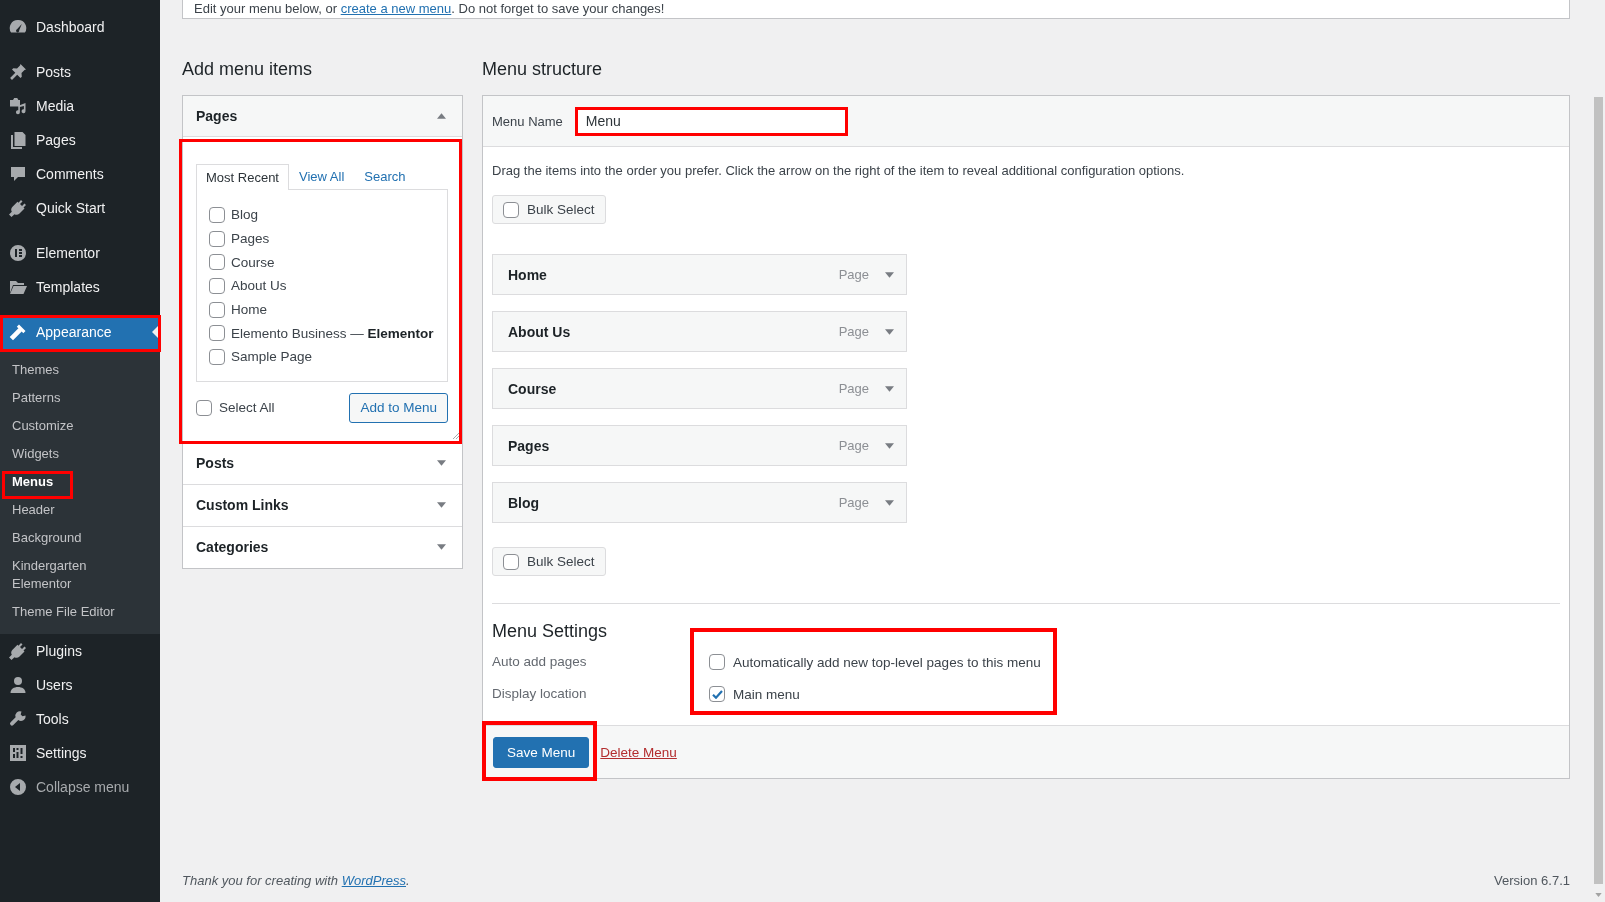 This screenshot has height=902, width=1605. What do you see at coordinates (80, 106) in the screenshot?
I see `sidebar-item: Media` at bounding box center [80, 106].